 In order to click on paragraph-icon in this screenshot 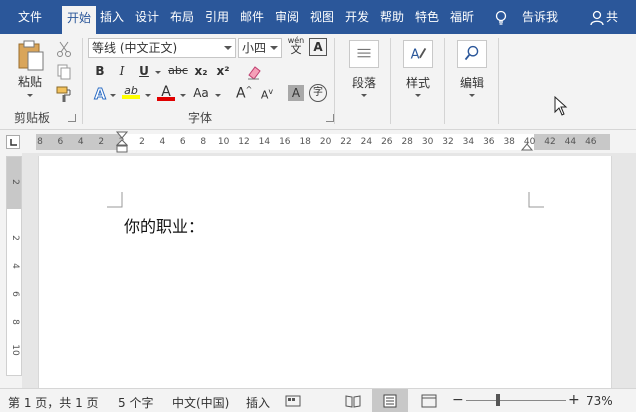, I will do `click(364, 53)`.